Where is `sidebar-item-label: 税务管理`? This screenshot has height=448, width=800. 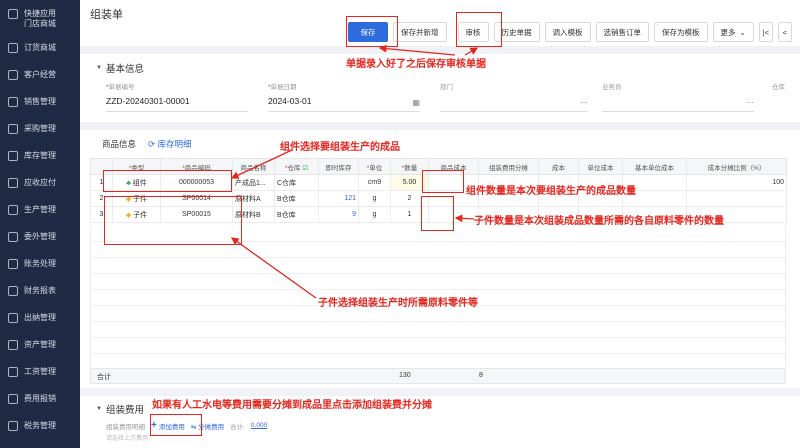 sidebar-item-label: 税务管理 is located at coordinates (40, 425).